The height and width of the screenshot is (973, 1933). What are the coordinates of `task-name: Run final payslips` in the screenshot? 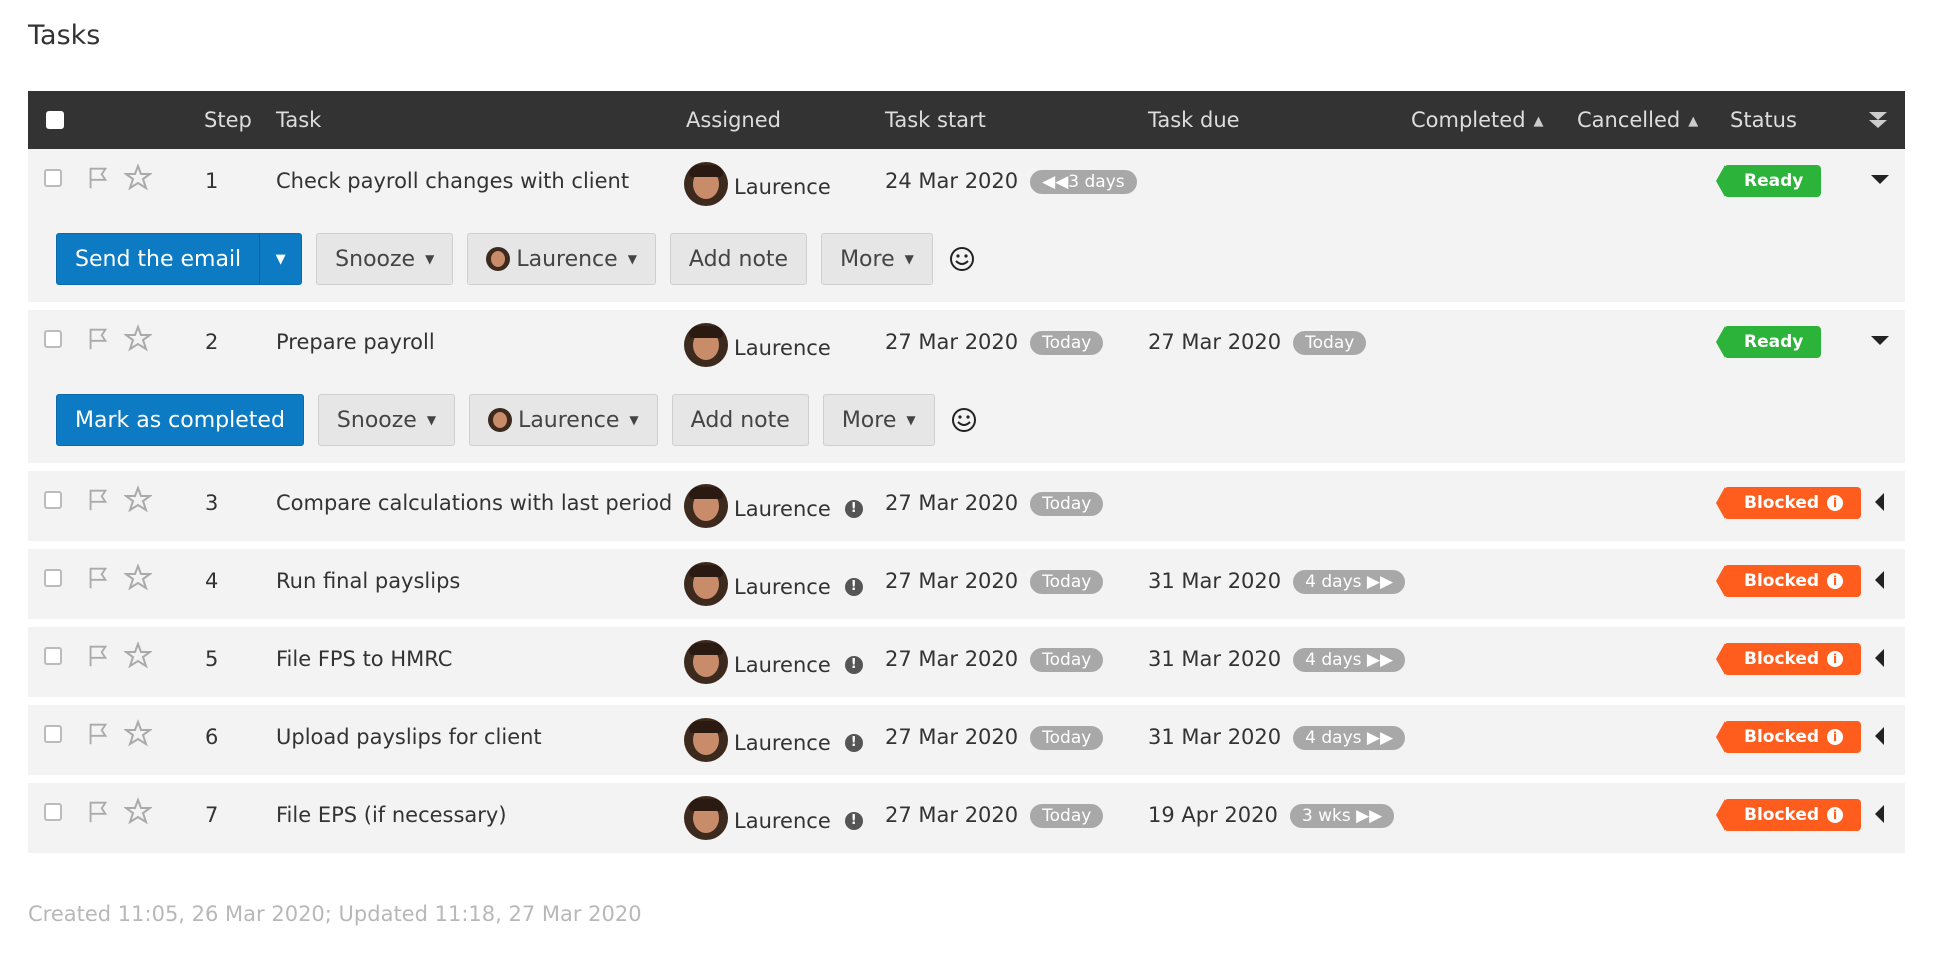 It's located at (368, 581).